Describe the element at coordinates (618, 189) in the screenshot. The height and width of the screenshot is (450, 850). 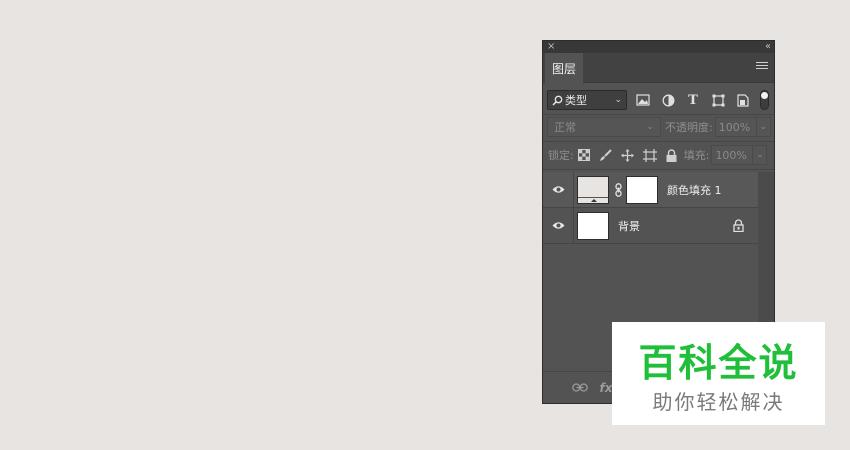
I see `mask-link-icon` at that location.